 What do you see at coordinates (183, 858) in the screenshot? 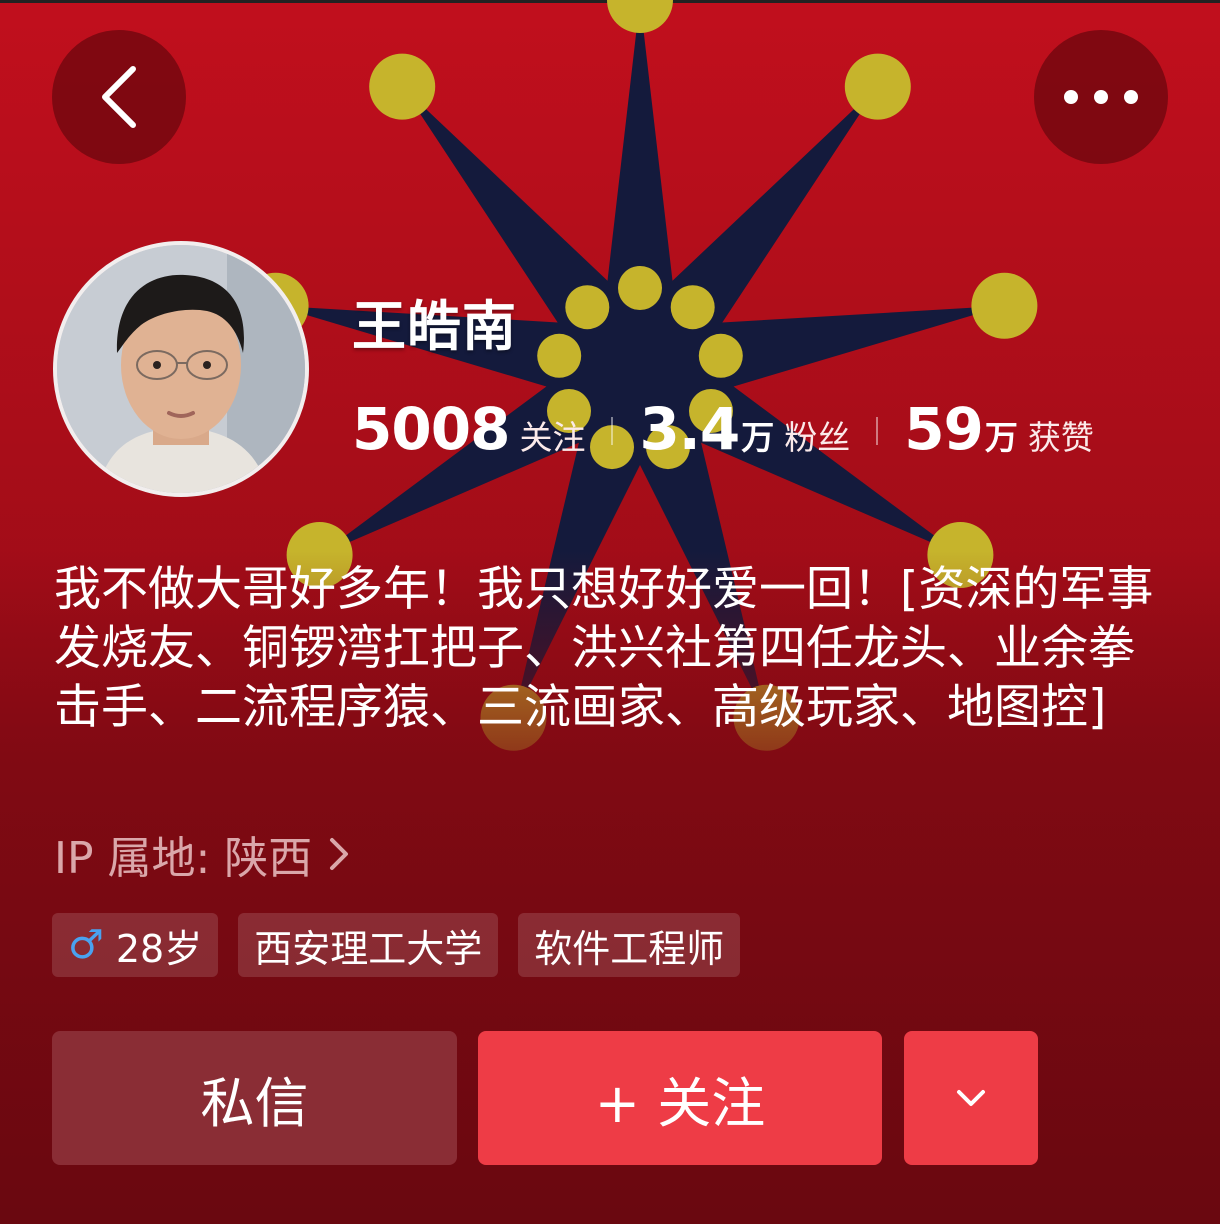
I see `ip-location-text: IP 属地: 陕西` at bounding box center [183, 858].